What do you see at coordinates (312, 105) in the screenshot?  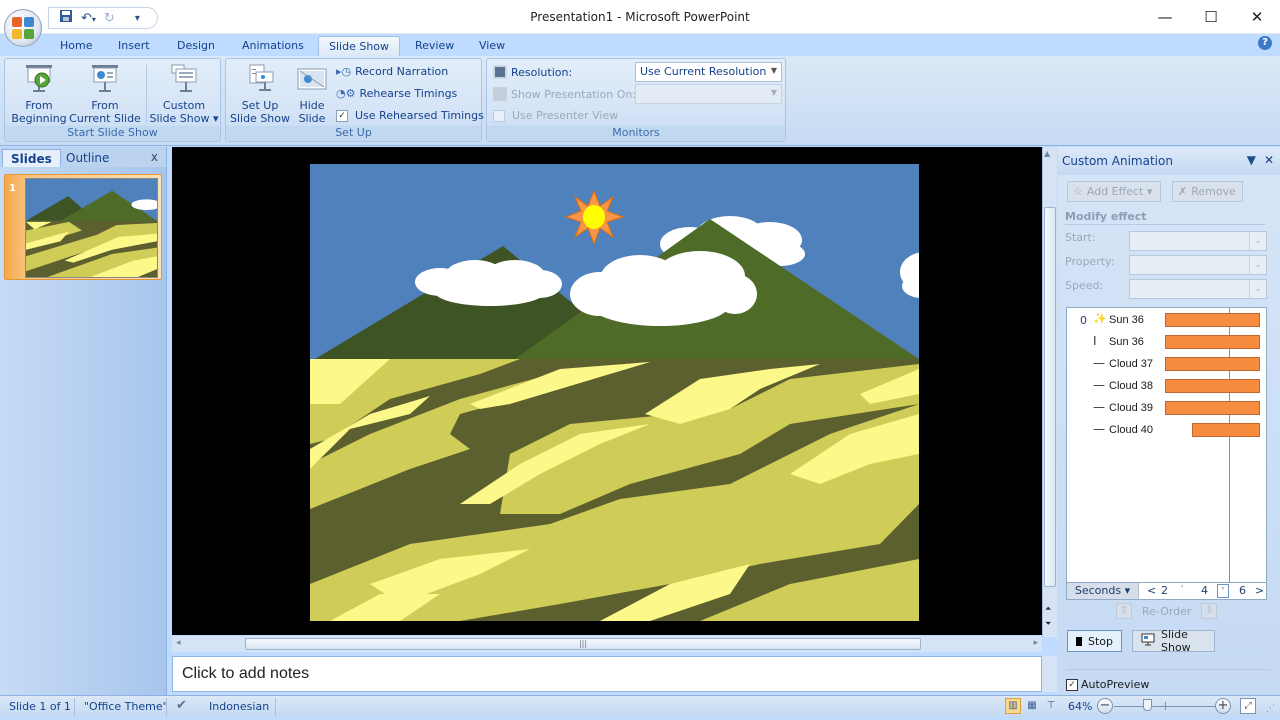 I see `hide-slide-label-1: Hide` at bounding box center [312, 105].